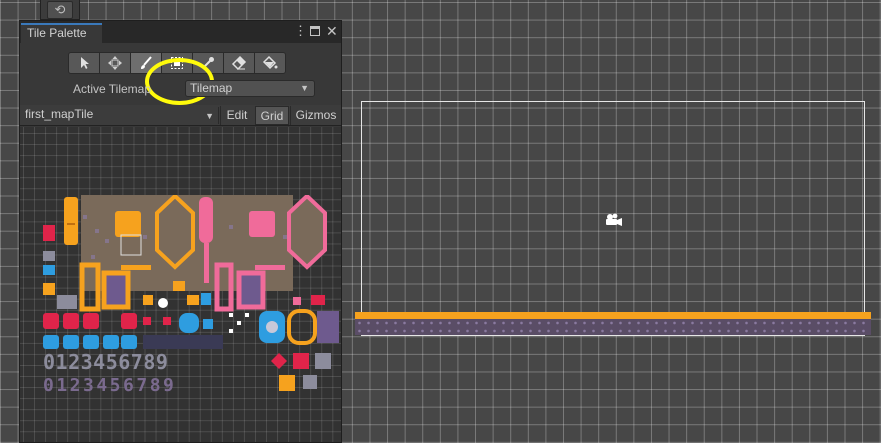  What do you see at coordinates (211, 88) in the screenshot?
I see `active-tilemap-value: Tilemap` at bounding box center [211, 88].